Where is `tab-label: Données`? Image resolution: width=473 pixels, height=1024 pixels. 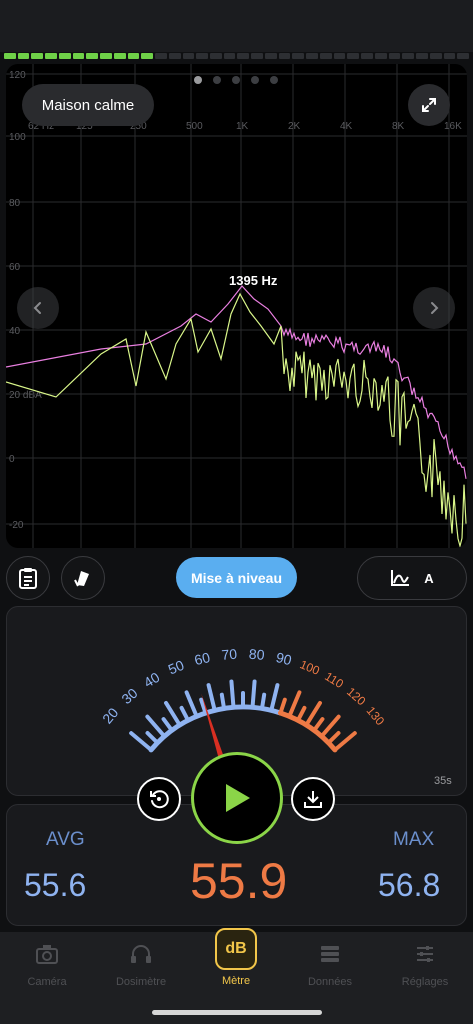
tab-label: Données is located at coordinates (330, 982).